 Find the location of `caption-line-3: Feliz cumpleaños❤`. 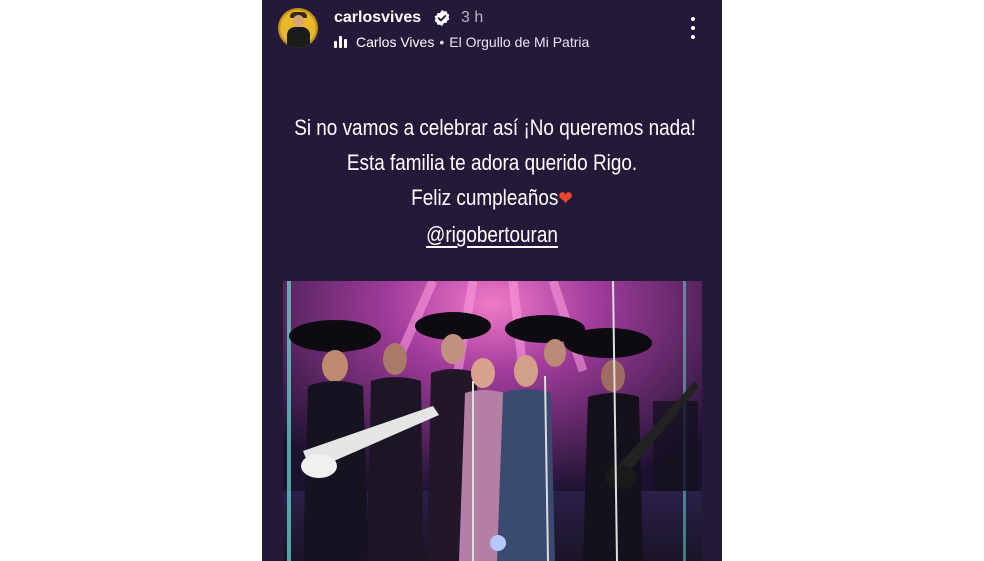

caption-line-3: Feliz cumpleaños❤ is located at coordinates (492, 198).